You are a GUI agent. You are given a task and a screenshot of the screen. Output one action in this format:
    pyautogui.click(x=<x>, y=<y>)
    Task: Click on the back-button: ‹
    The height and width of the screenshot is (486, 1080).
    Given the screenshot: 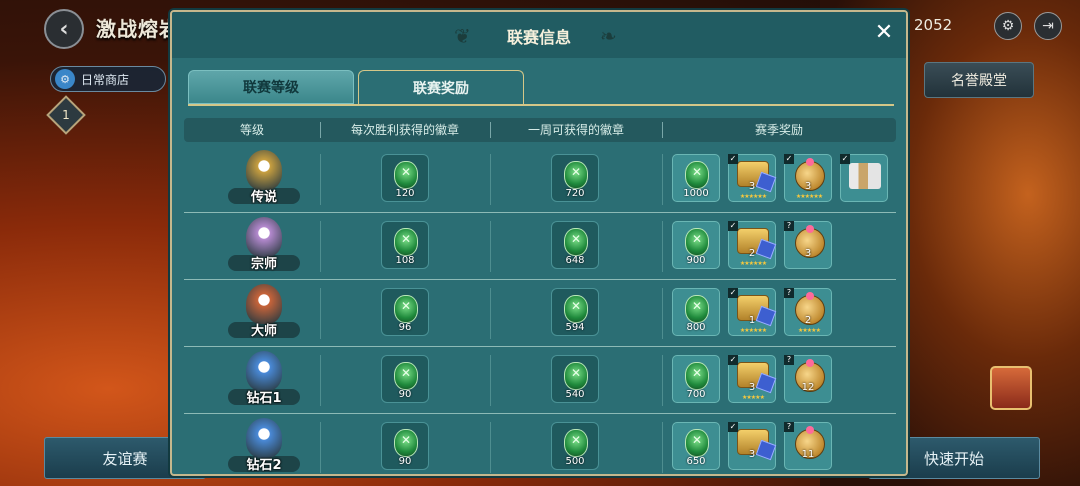 What is the action you would take?
    pyautogui.click(x=64, y=29)
    